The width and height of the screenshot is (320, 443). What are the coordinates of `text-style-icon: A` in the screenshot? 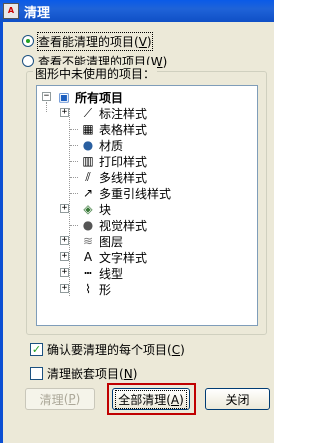 It's located at (88, 257).